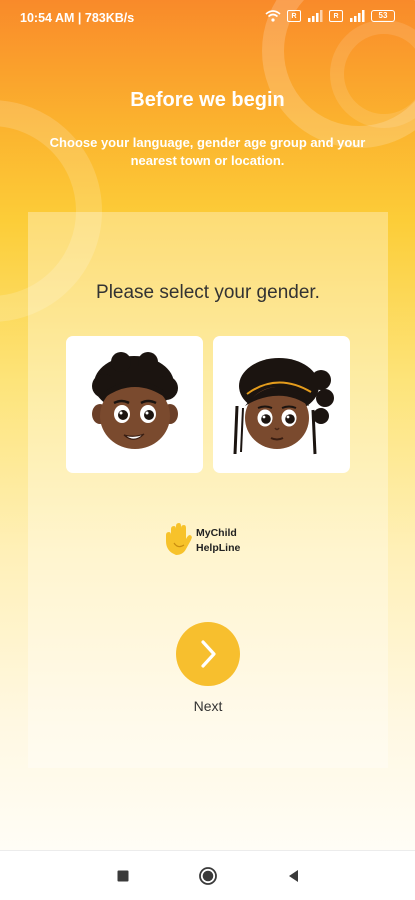 The height and width of the screenshot is (900, 415). I want to click on square-icon, so click(123, 876).